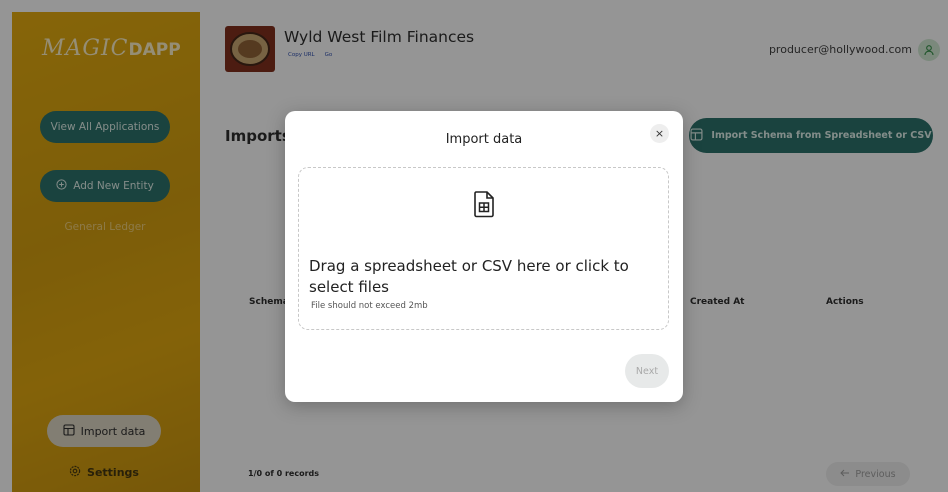 The width and height of the screenshot is (948, 492). I want to click on next-label: Next, so click(647, 371).